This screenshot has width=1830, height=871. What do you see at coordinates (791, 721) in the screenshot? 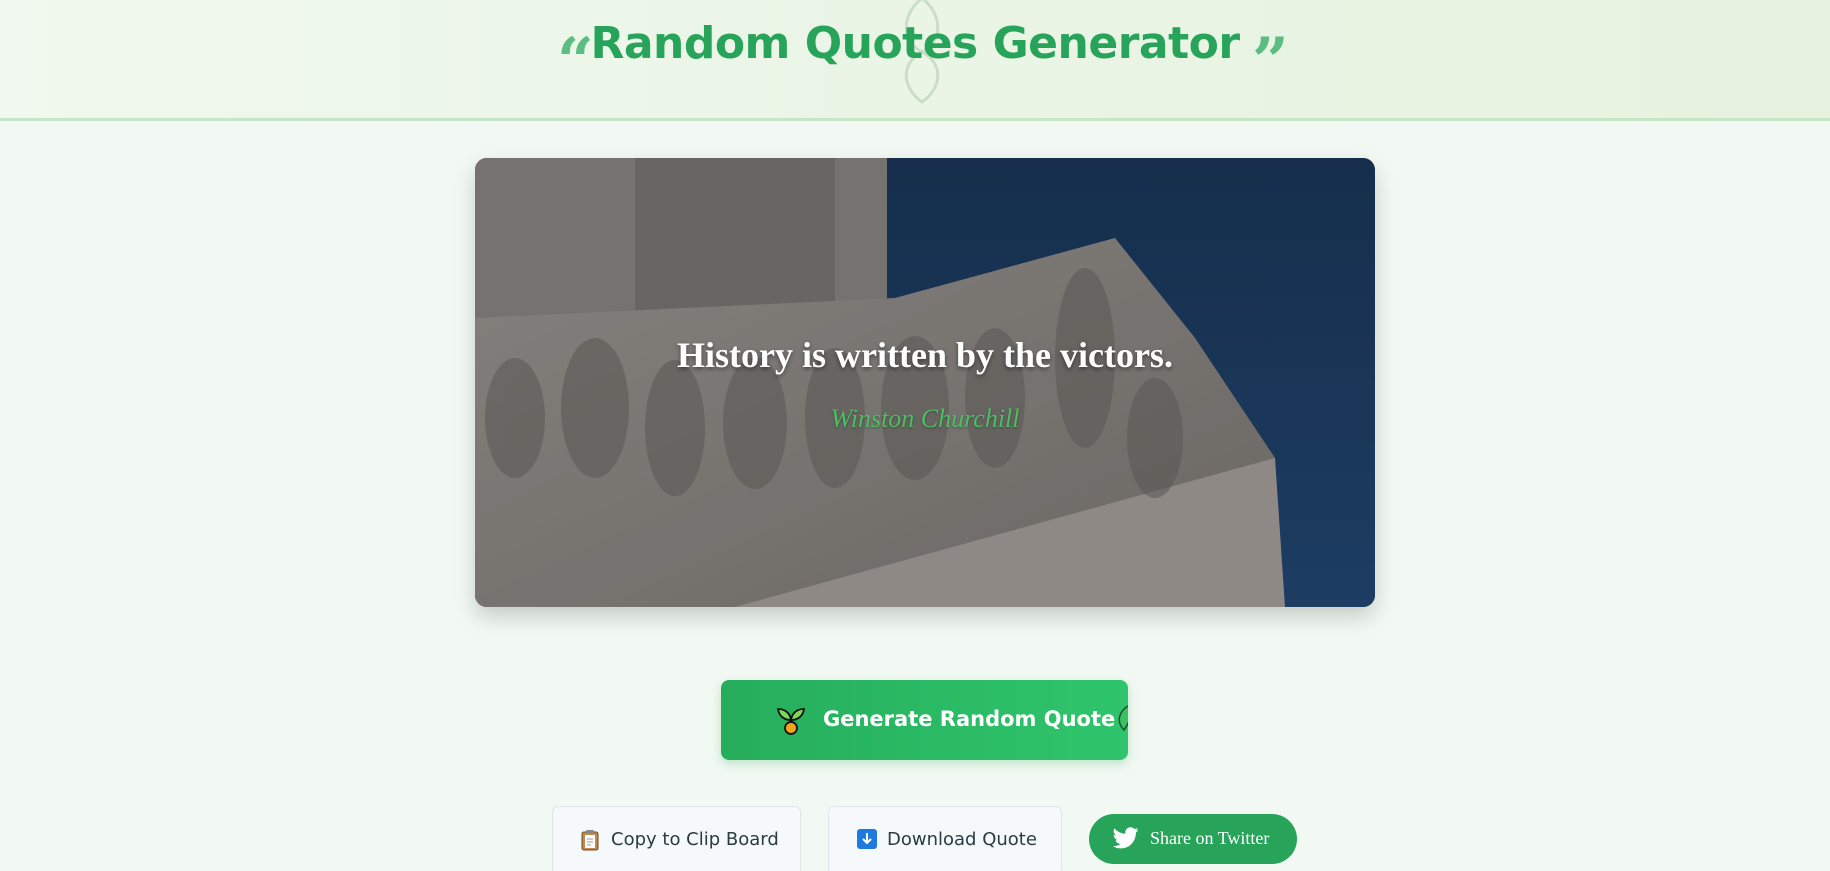
I see `sprout-icon` at bounding box center [791, 721].